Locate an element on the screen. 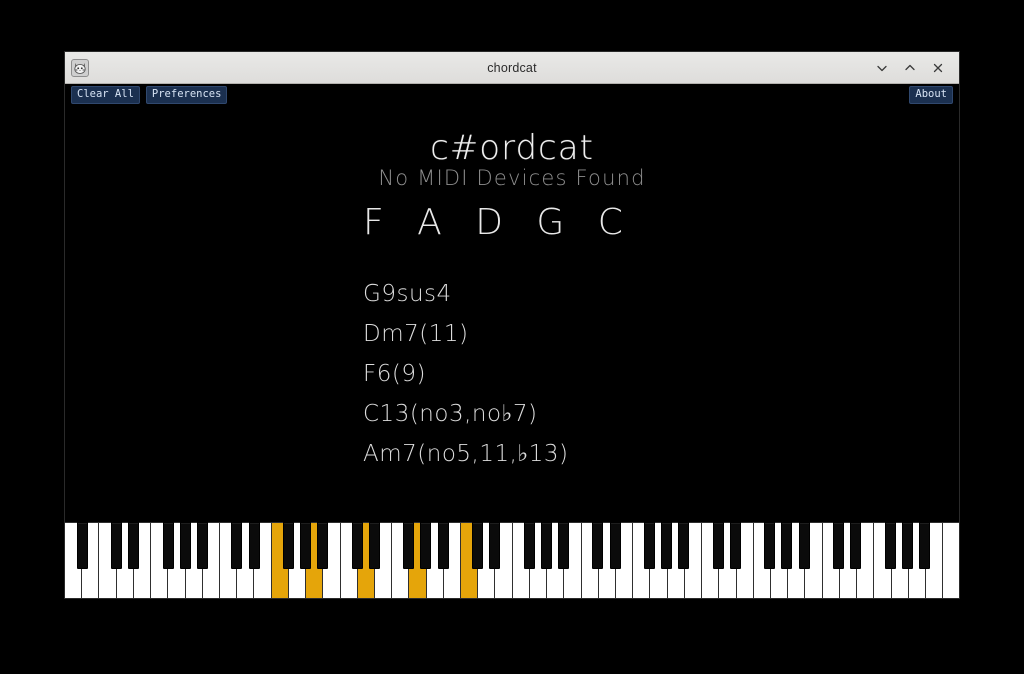 This screenshot has width=1024, height=674. selected-notes-row: F A D G C is located at coordinates (498, 222).